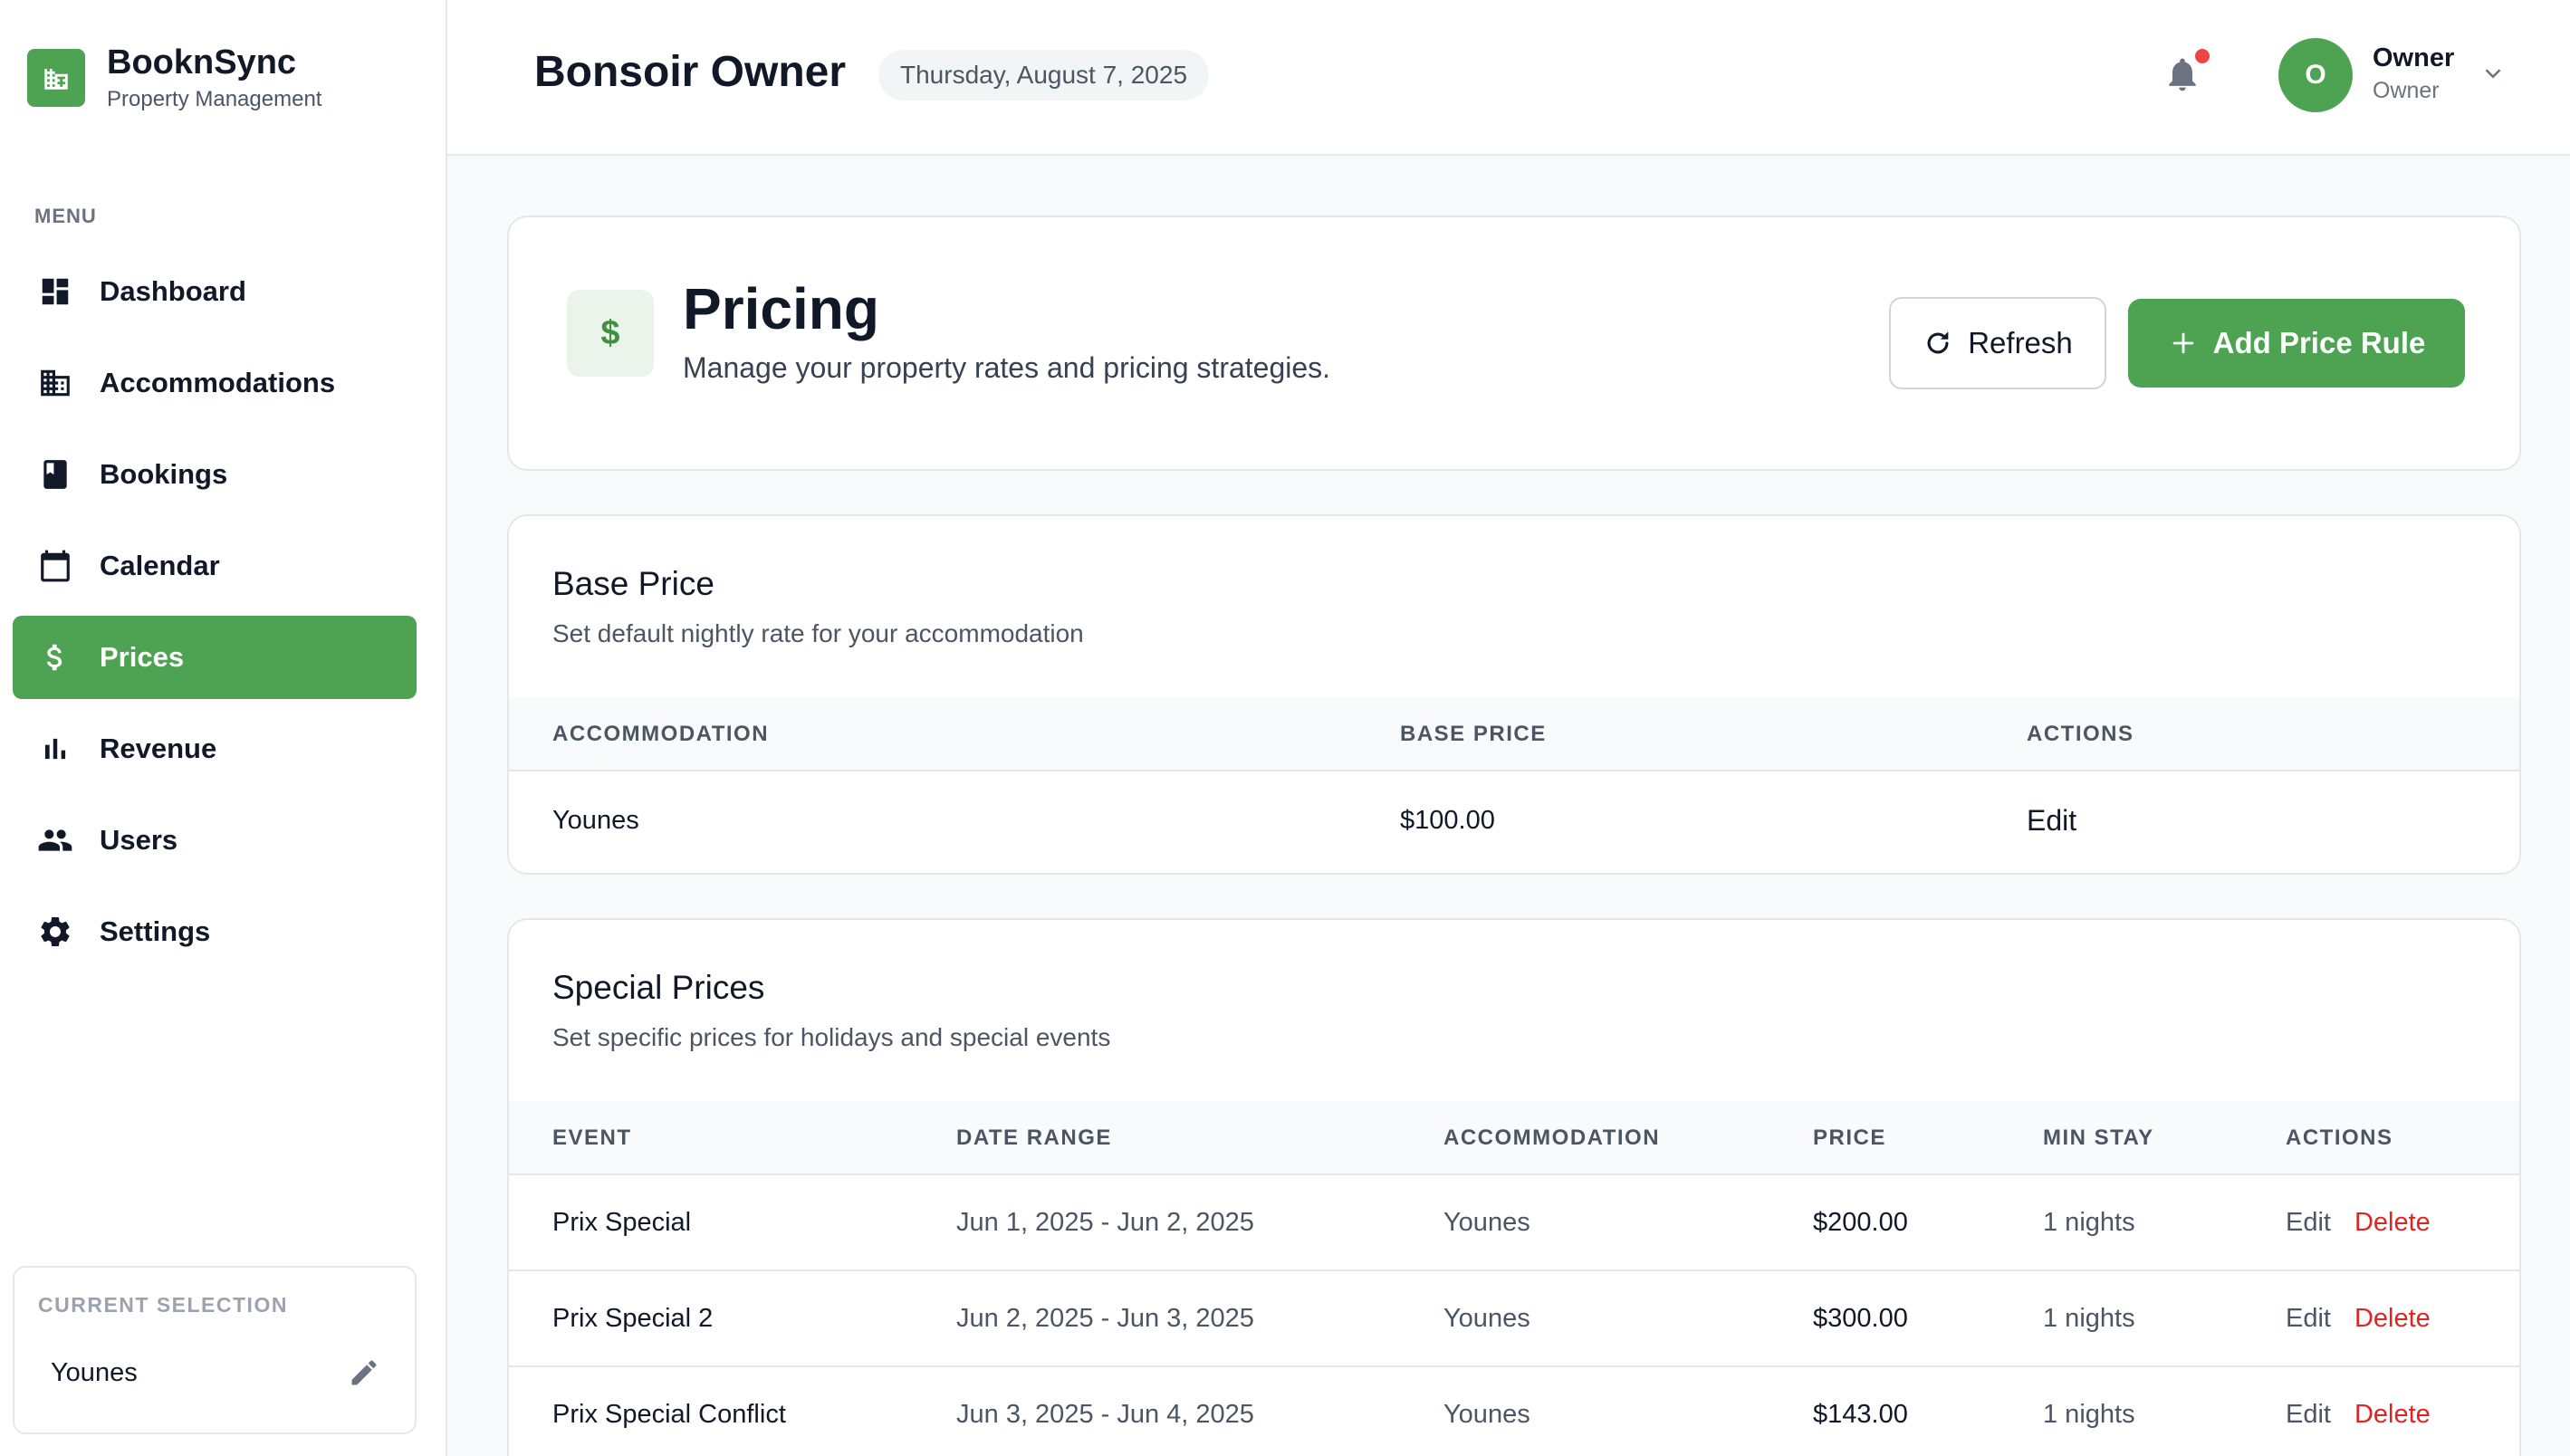 The width and height of the screenshot is (2570, 1456). I want to click on notification-dot, so click(2202, 56).